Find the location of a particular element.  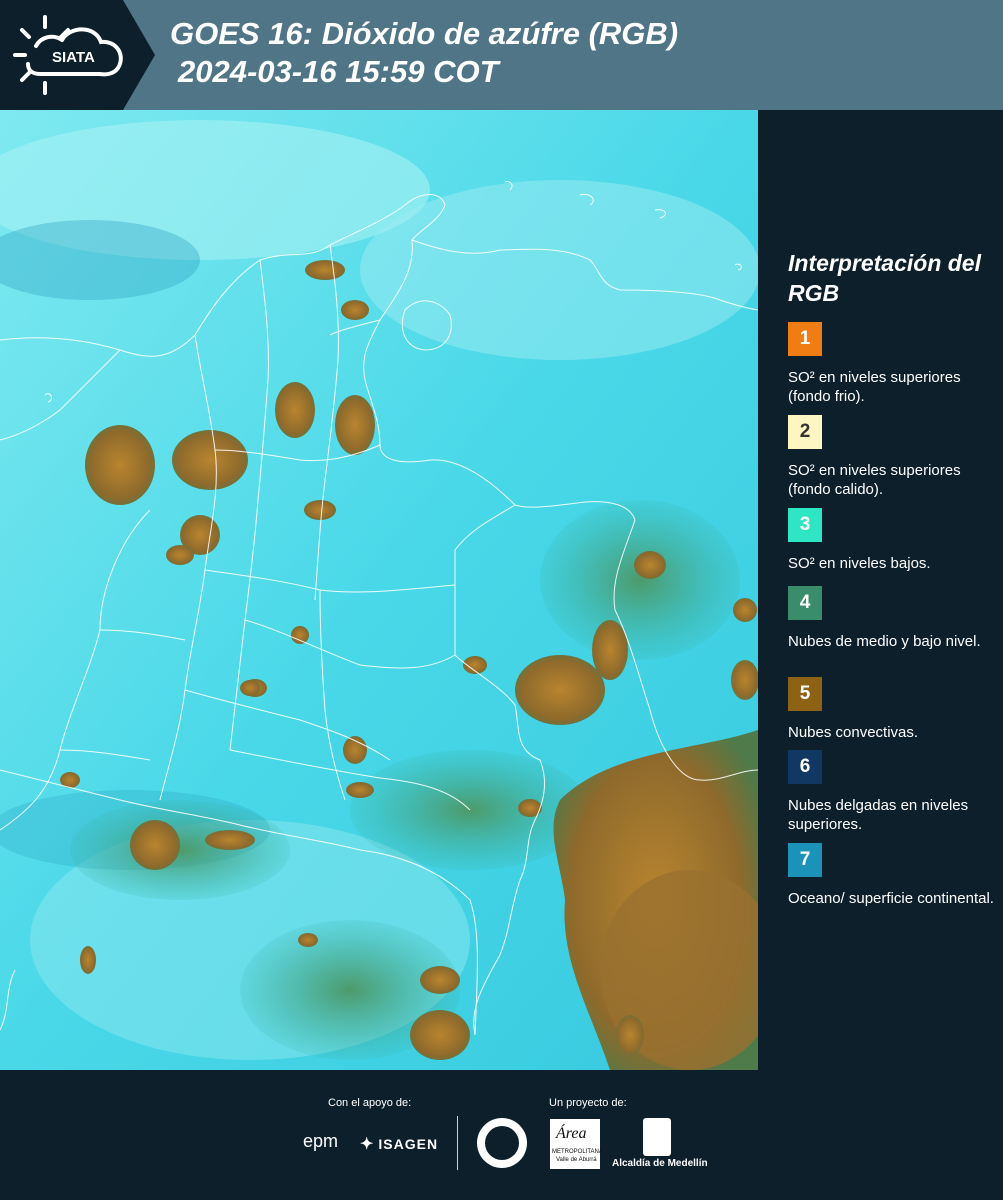

legend-item: 6 Nubes delgadas en niveles superiores. is located at coordinates (893, 792).